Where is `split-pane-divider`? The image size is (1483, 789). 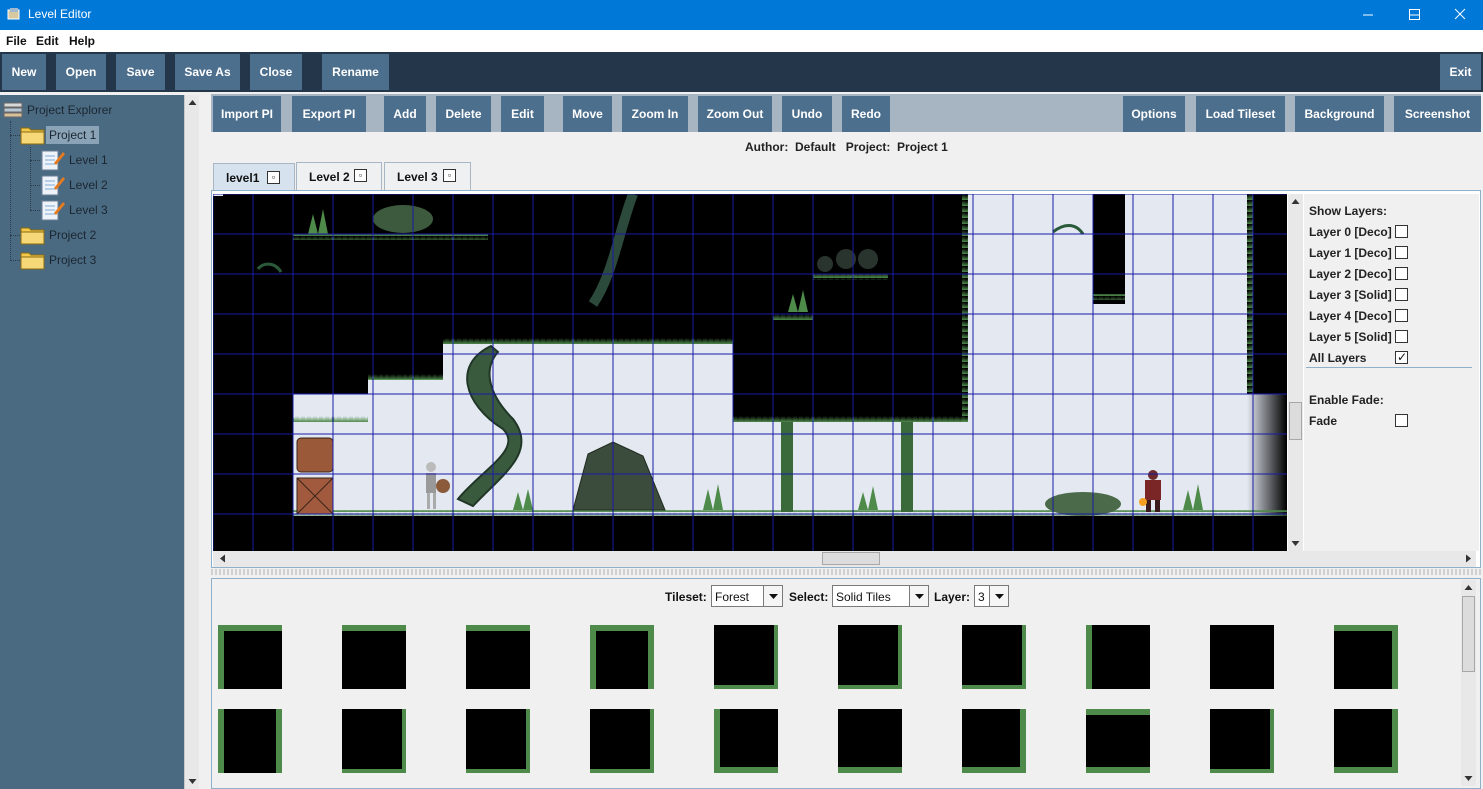
split-pane-divider is located at coordinates (846, 572).